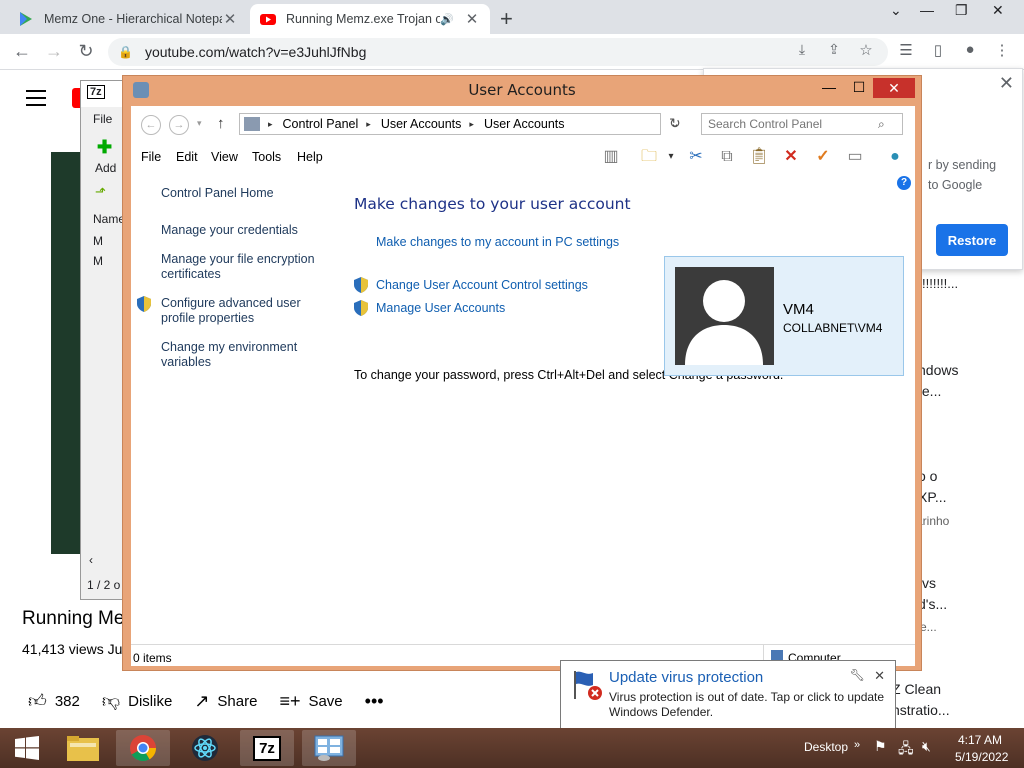 The height and width of the screenshot is (768, 1024). I want to click on file-encryption-link: Manage your file encryption certificates, so click(246, 267).